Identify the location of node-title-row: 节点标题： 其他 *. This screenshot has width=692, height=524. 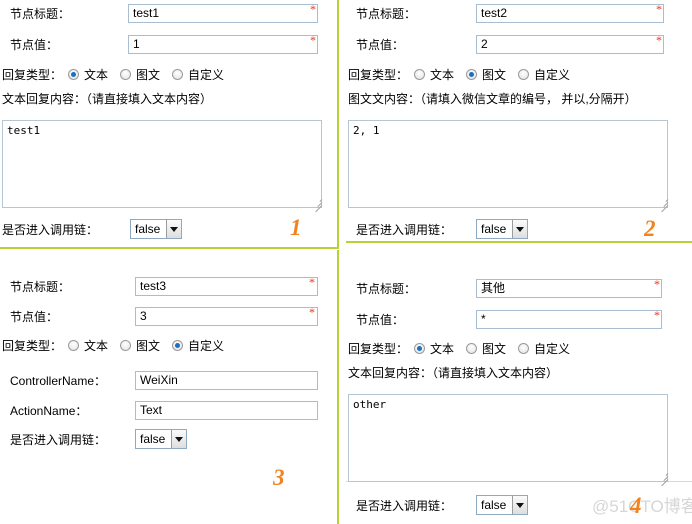
(521, 288).